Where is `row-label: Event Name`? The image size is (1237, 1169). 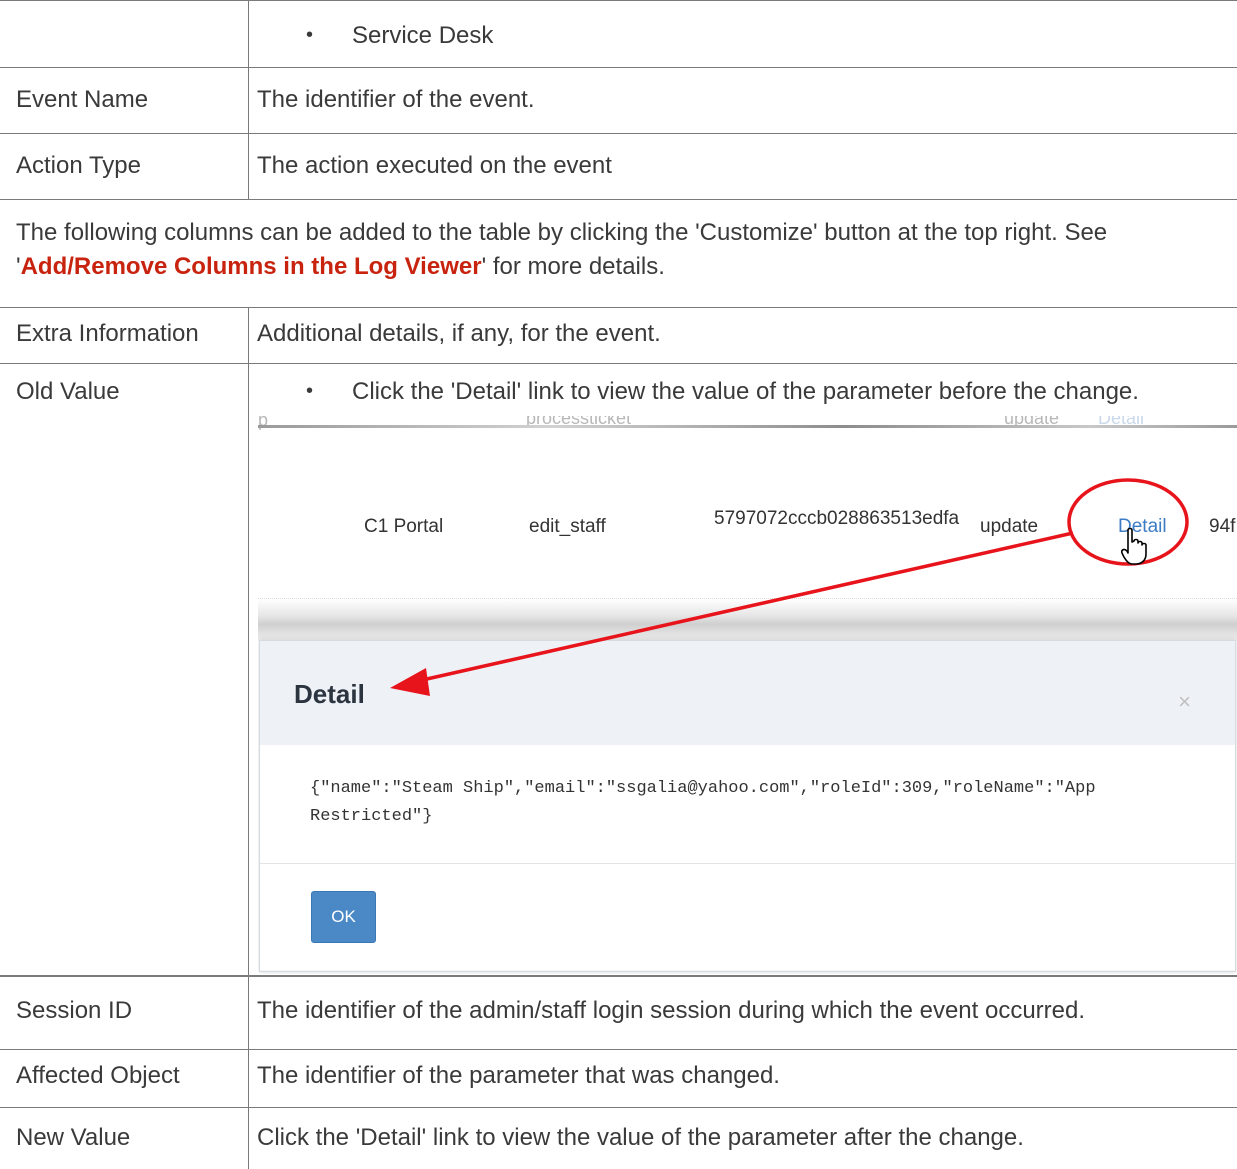 row-label: Event Name is located at coordinates (82, 99).